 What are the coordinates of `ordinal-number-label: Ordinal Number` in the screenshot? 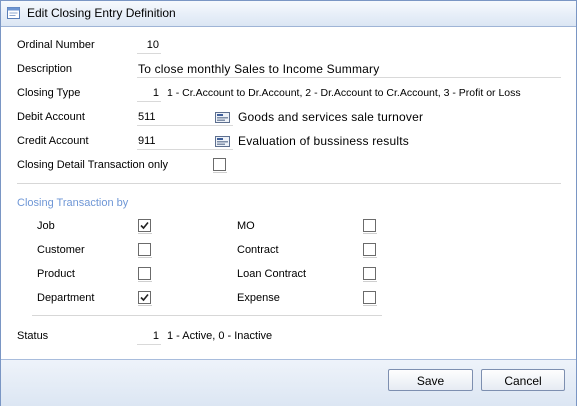 It's located at (56, 45).